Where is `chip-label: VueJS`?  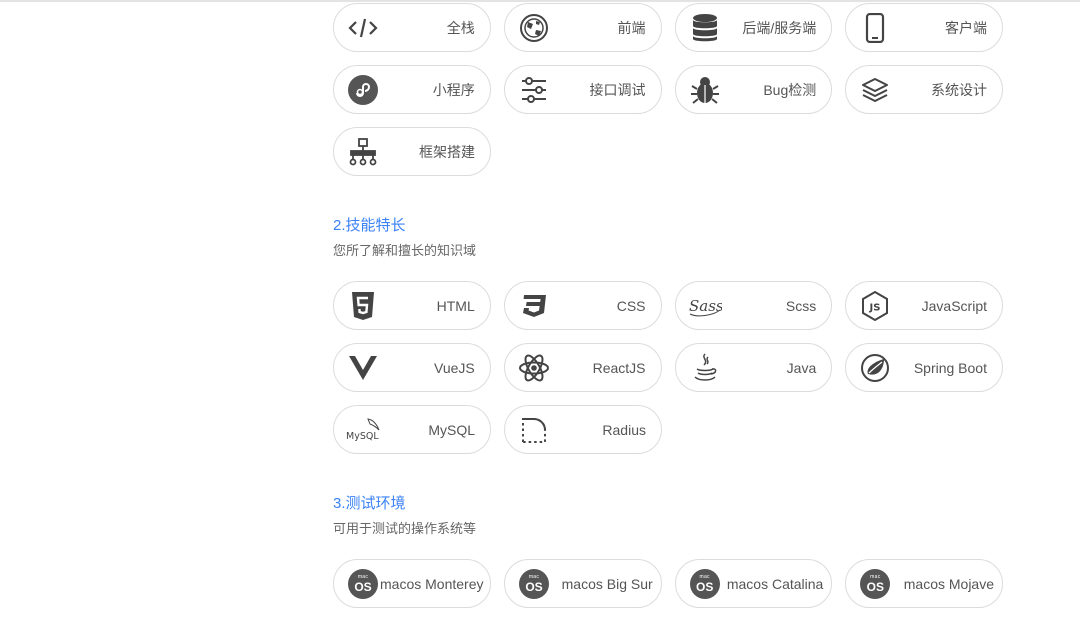 chip-label: VueJS is located at coordinates (454, 367).